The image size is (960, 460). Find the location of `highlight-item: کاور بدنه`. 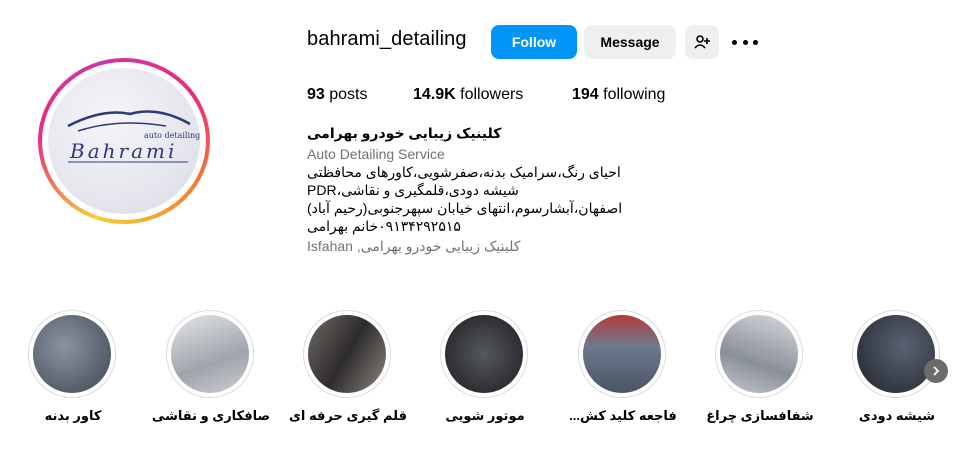

highlight-item: کاور بدنه is located at coordinates (73, 380).